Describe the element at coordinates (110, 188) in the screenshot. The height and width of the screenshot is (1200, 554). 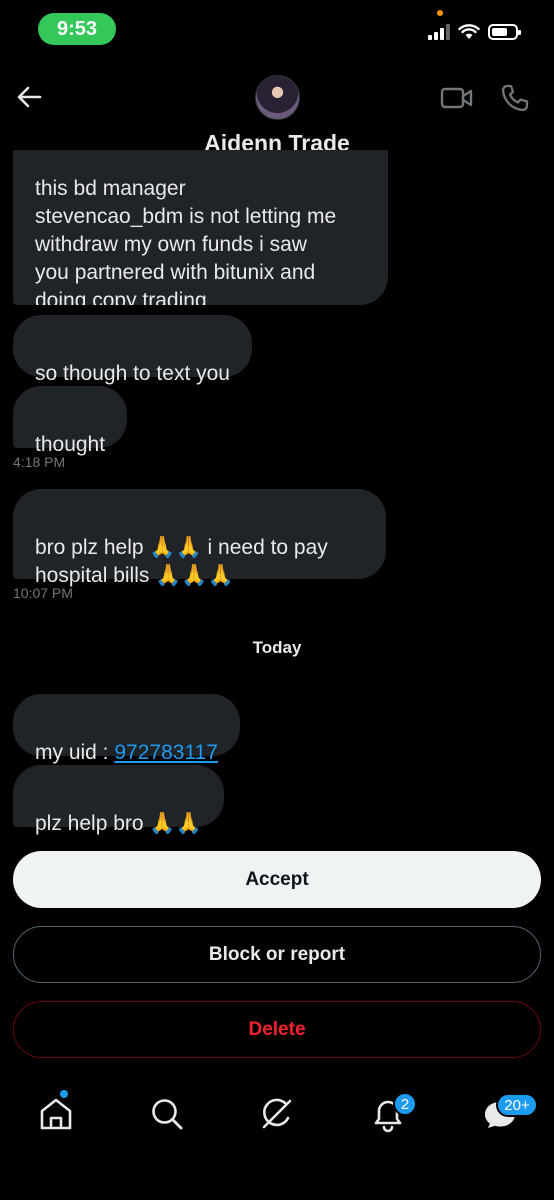
I see `message-text-cut: this bd manager` at that location.